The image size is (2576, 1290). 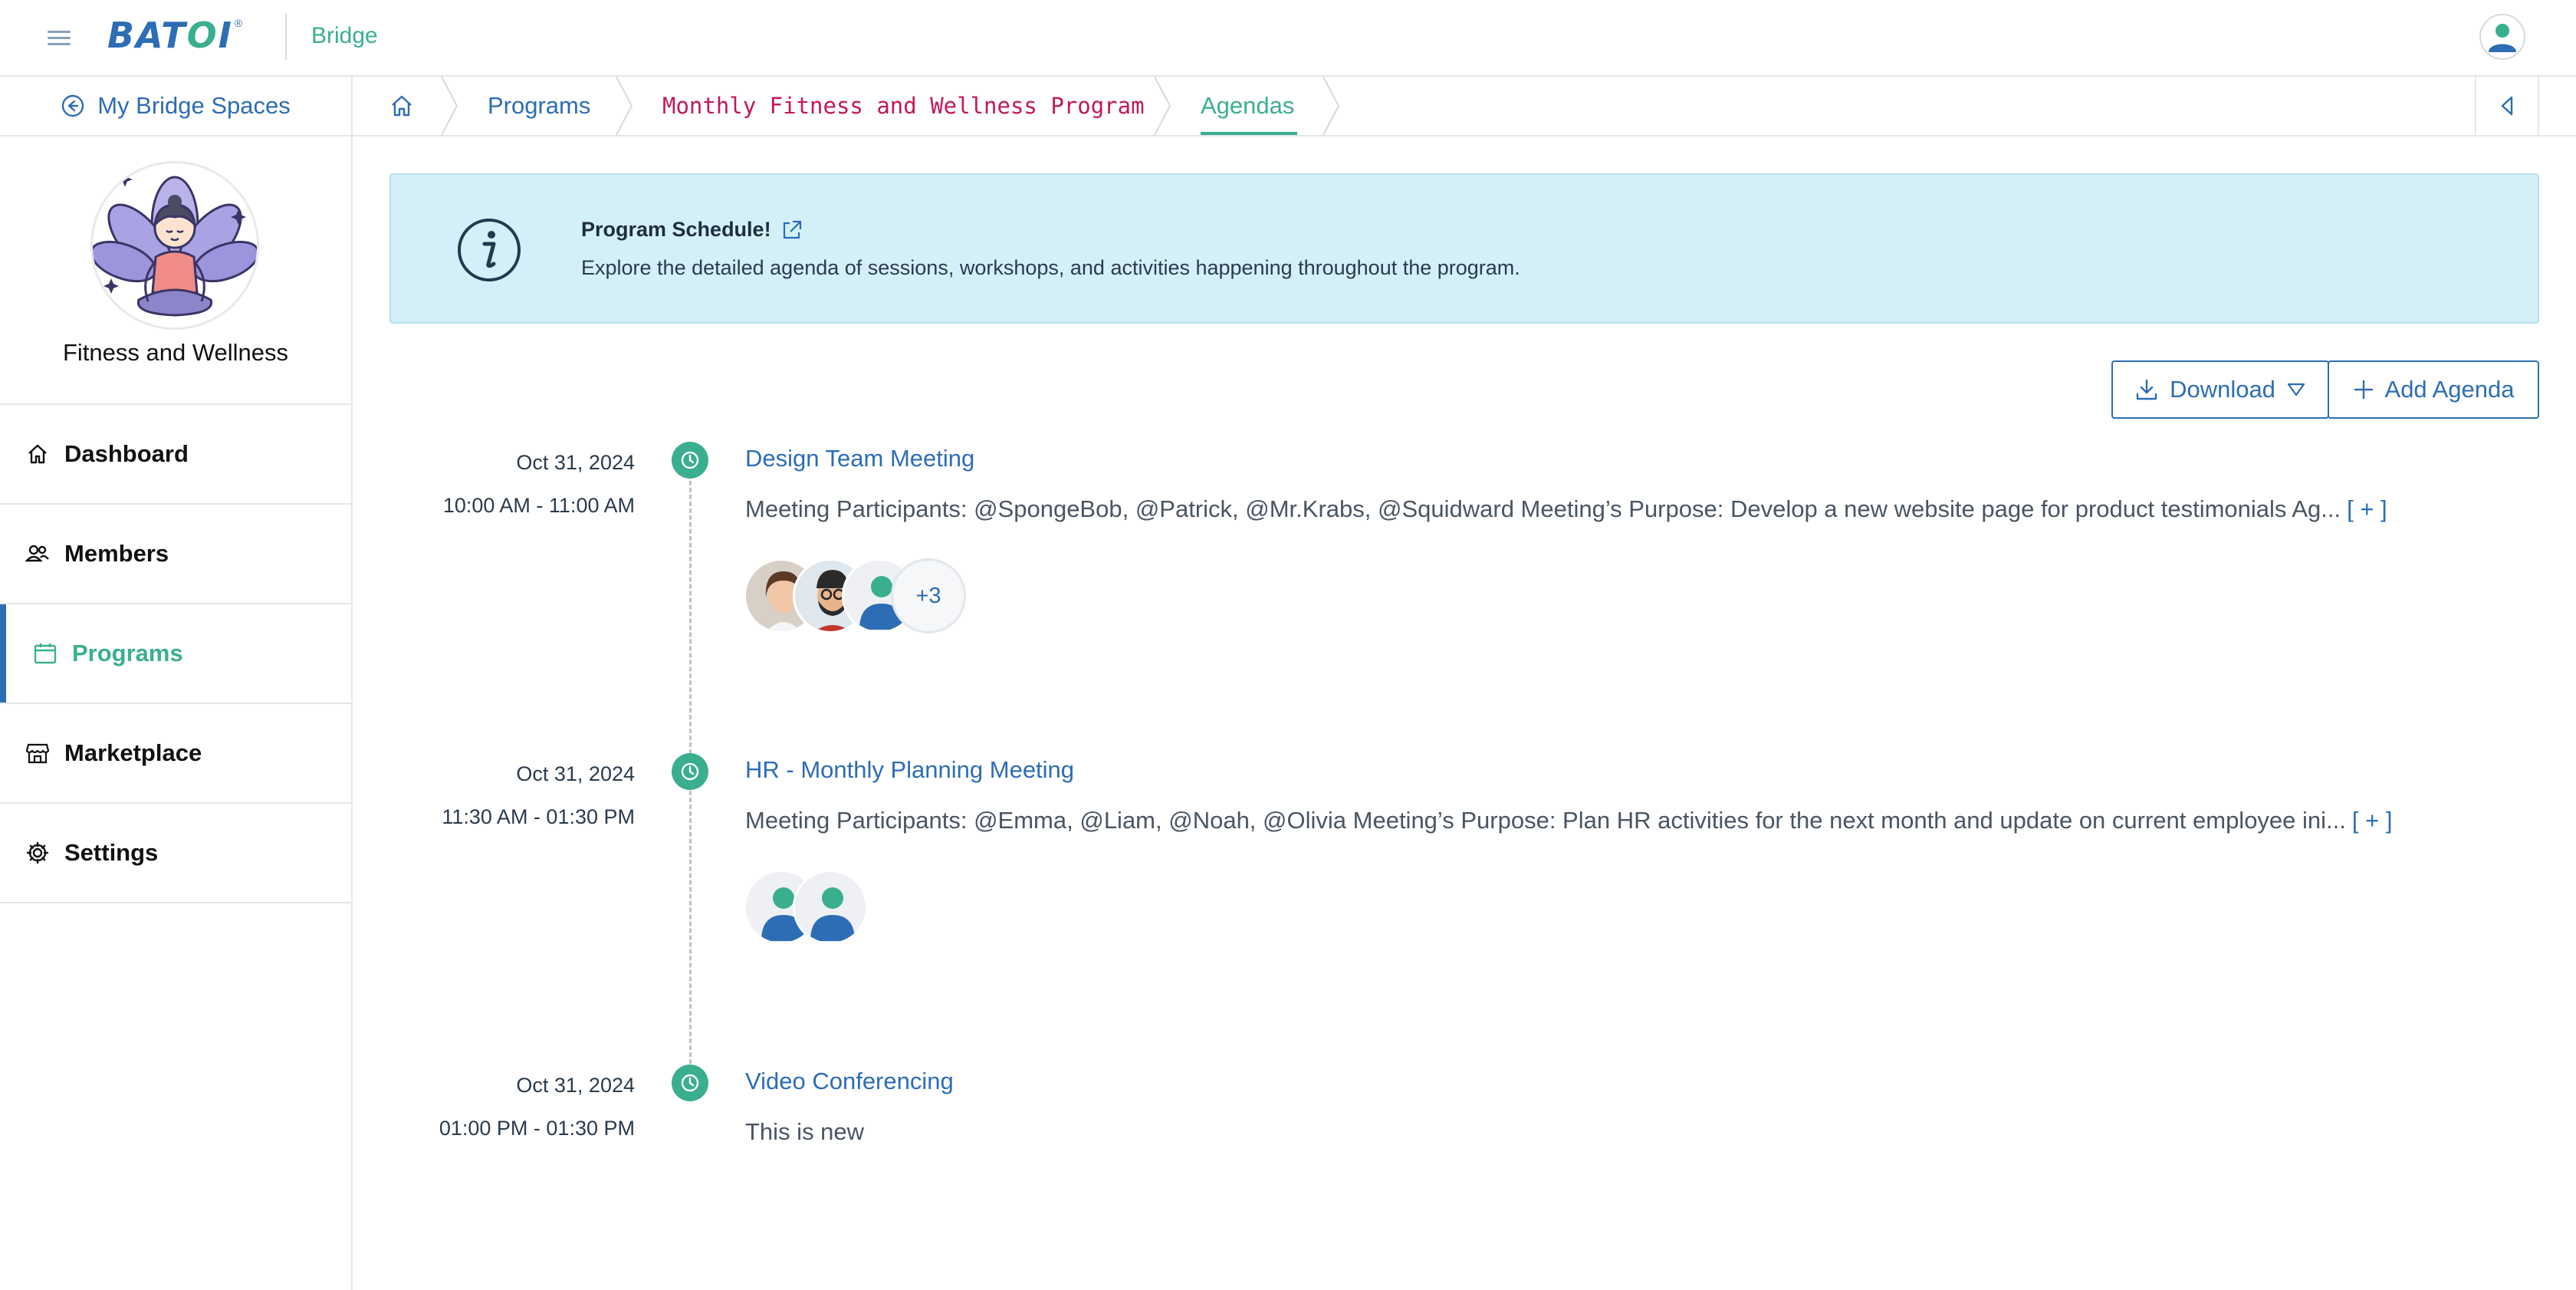 What do you see at coordinates (929, 596) in the screenshot?
I see `more-participants-count: +3` at bounding box center [929, 596].